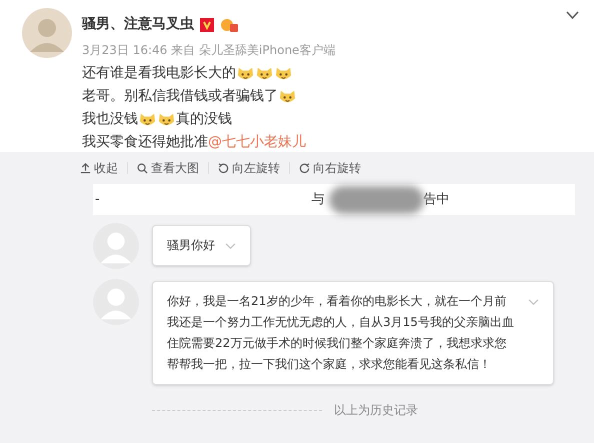  Describe the element at coordinates (191, 245) in the screenshot. I see `message-text: 骚男你好` at that location.